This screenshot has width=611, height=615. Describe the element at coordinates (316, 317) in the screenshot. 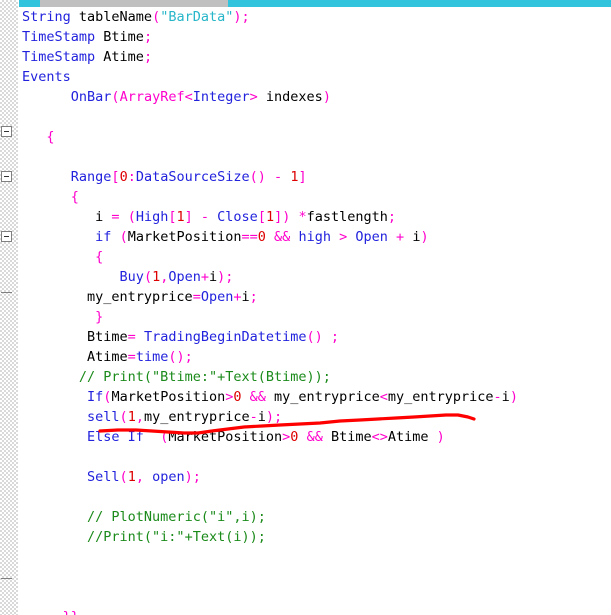

I see `code-line: }` at that location.